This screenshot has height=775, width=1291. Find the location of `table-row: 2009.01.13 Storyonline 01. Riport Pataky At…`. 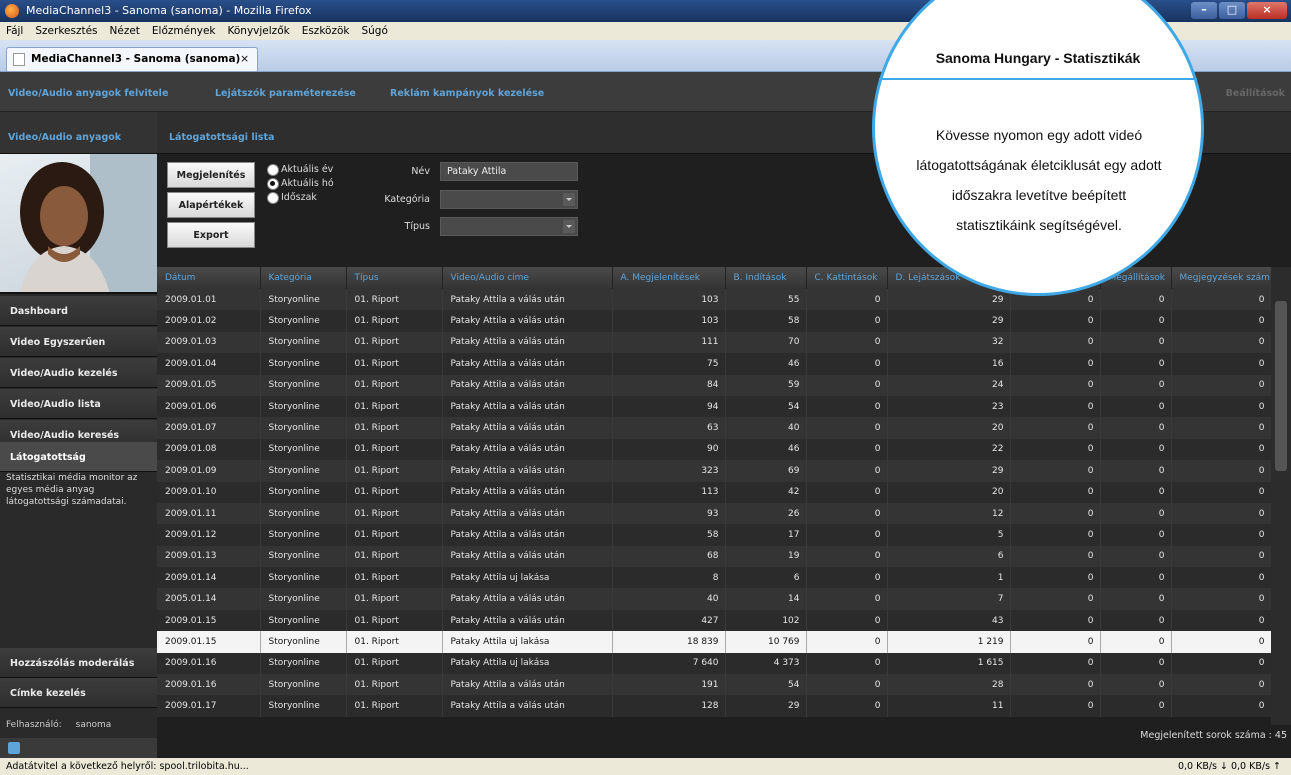

table-row: 2009.01.13 Storyonline 01. Riport Pataky At… is located at coordinates (714, 556).